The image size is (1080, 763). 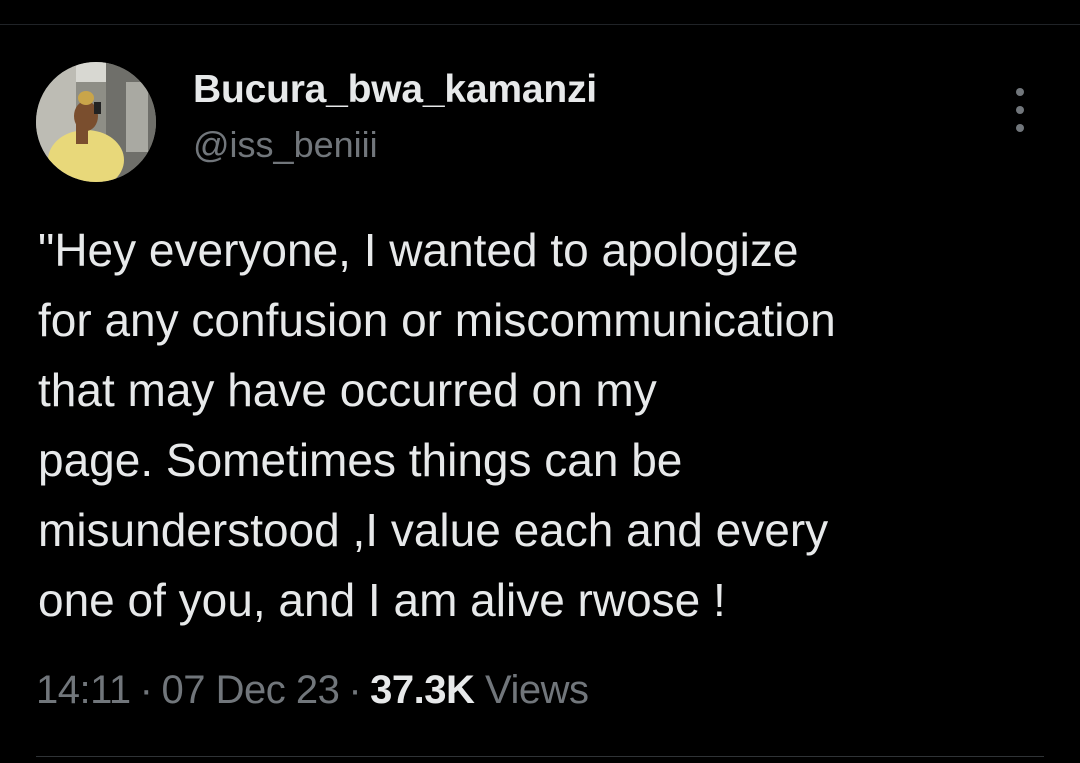 What do you see at coordinates (382, 600) in the screenshot?
I see `tweet-line: one of you, and I am alive rwose !` at bounding box center [382, 600].